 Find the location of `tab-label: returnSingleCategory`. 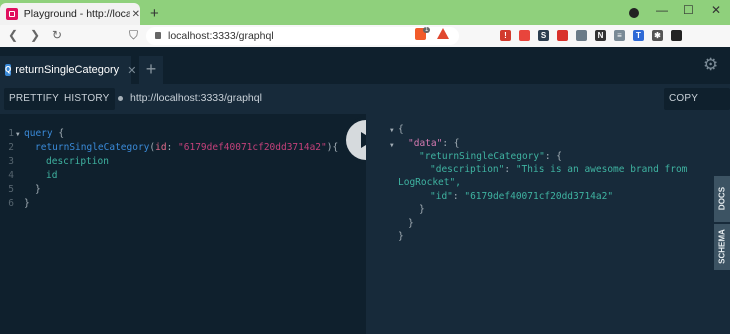

tab-label: returnSingleCategory is located at coordinates (67, 70).